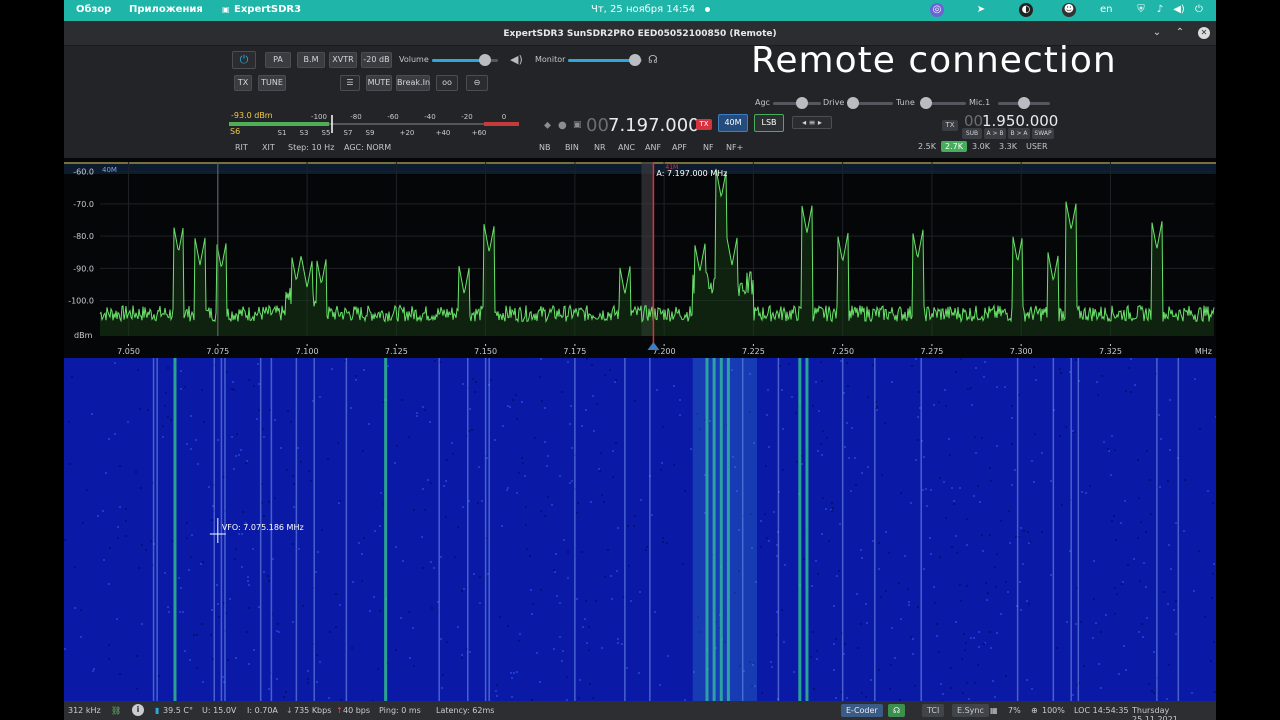  I want to click on tune-power-slider, so click(943, 103).